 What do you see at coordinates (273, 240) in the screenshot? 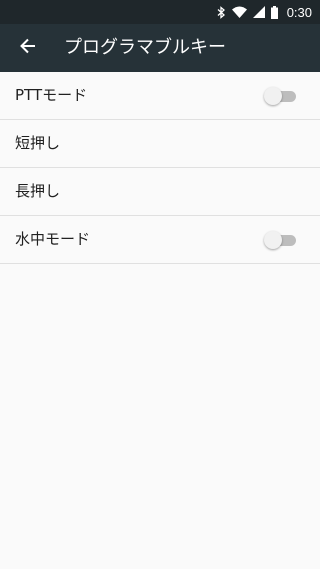
I see `underwater-mode-switch-thumb` at bounding box center [273, 240].